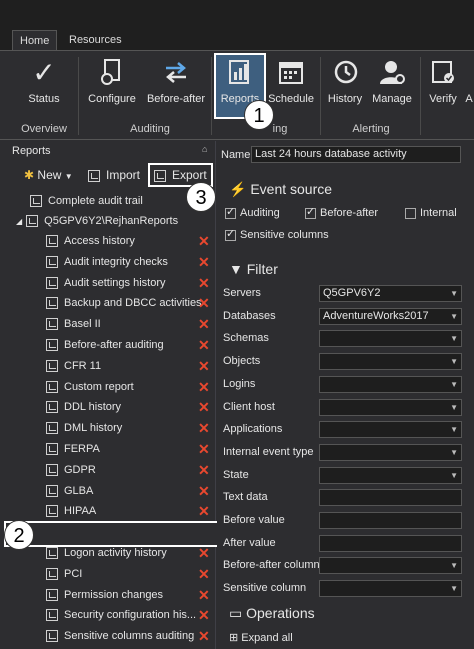 The height and width of the screenshot is (649, 474). Describe the element at coordinates (94, 175) in the screenshot. I see `import-icon` at that location.